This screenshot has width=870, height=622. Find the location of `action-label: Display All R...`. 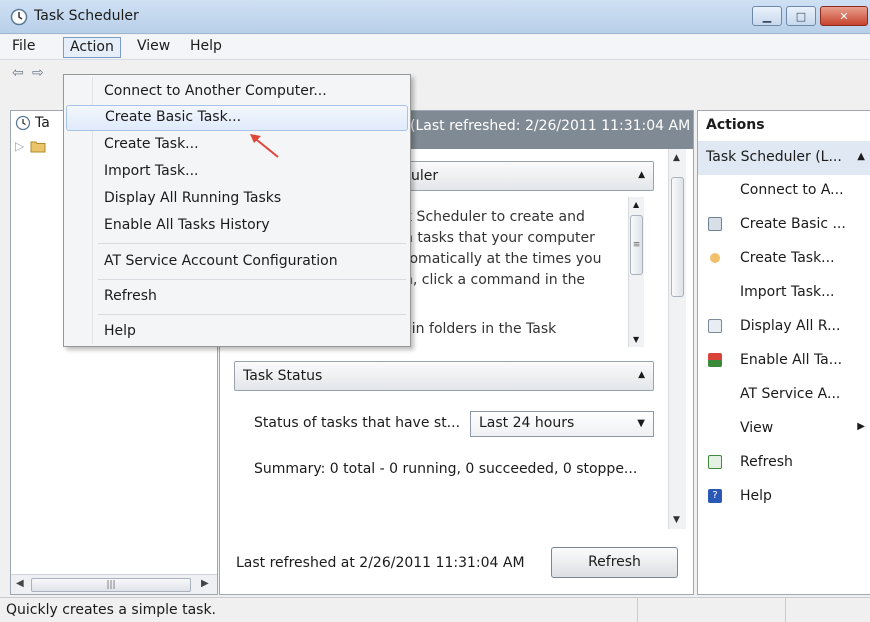

action-label: Display All R... is located at coordinates (790, 326).